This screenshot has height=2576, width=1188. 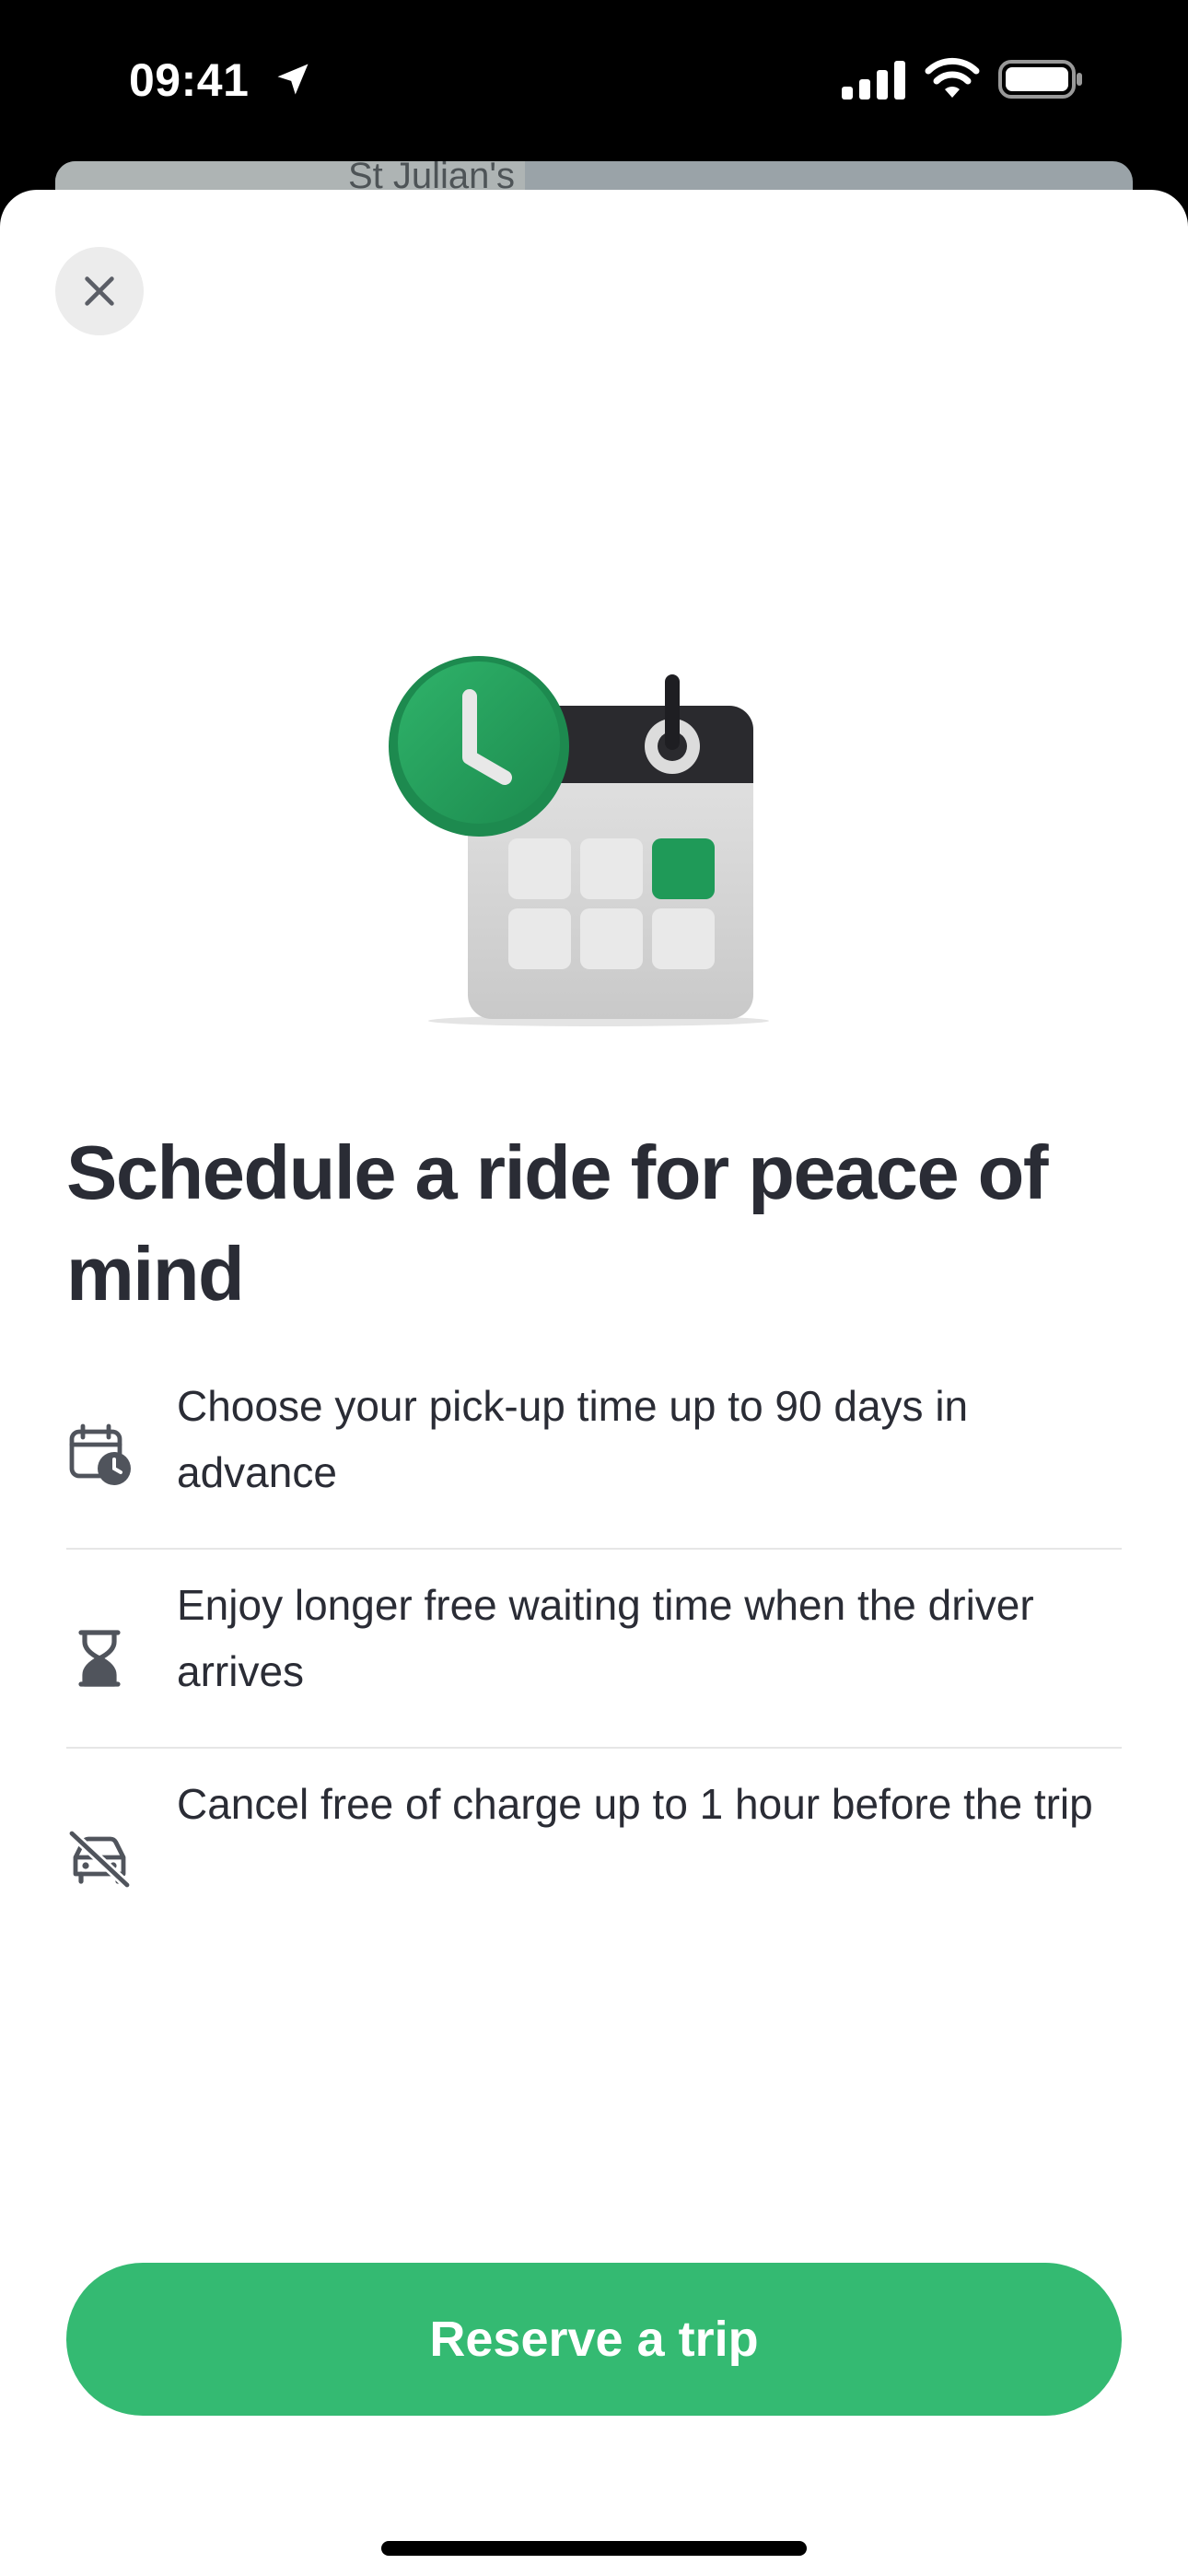 What do you see at coordinates (579, 841) in the screenshot?
I see `calendar-clock-illustration` at bounding box center [579, 841].